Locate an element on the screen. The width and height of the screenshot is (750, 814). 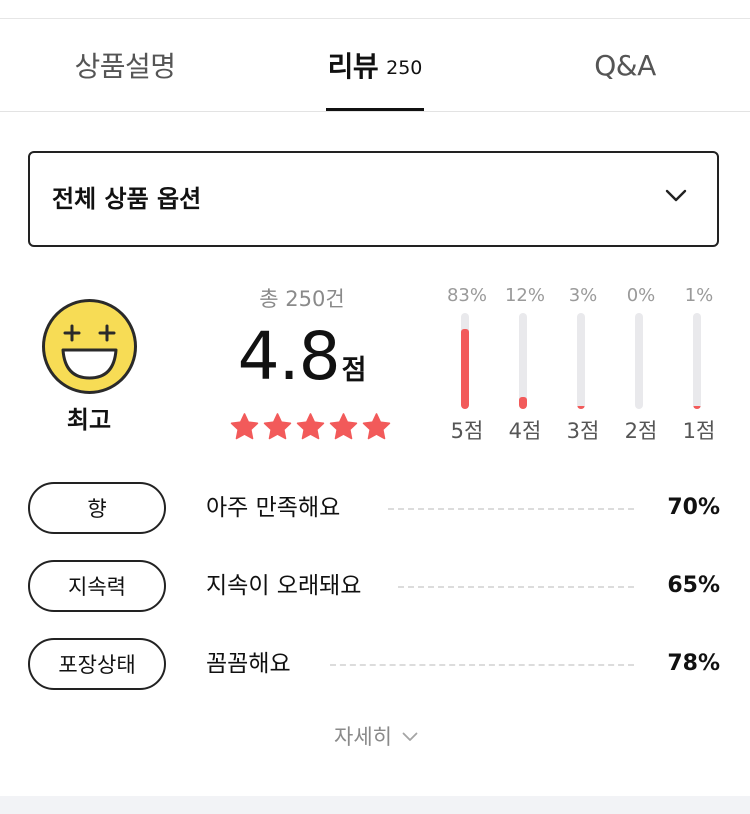
average-rating: 4.8점 is located at coordinates (302, 356).